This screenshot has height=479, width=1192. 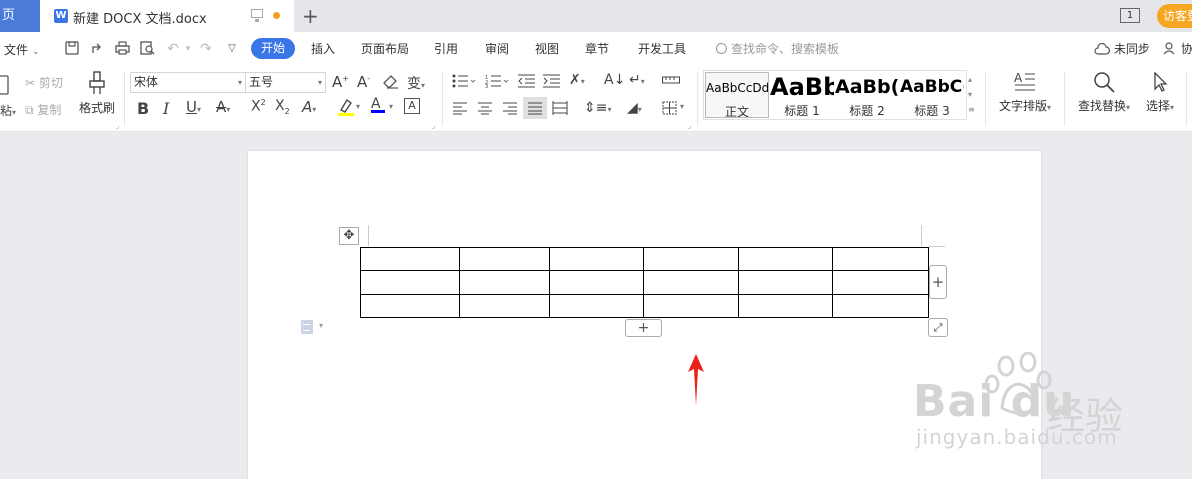 What do you see at coordinates (363, 82) in the screenshot?
I see `decrease-font-size-icon: A-` at bounding box center [363, 82].